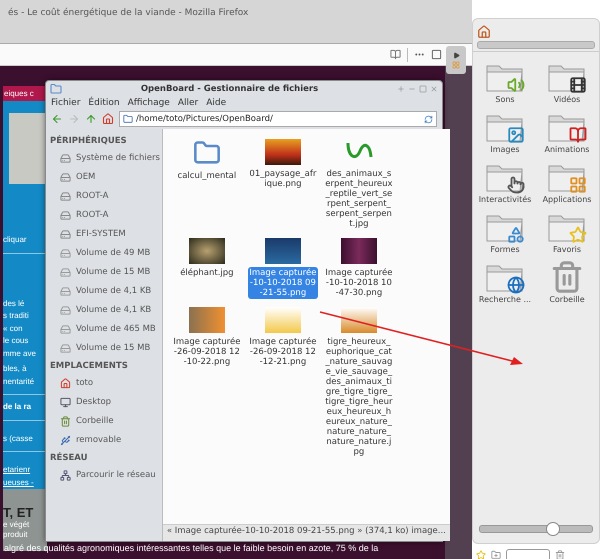  Describe the element at coordinates (57, 119) in the screenshot. I see `back-icon` at that location.